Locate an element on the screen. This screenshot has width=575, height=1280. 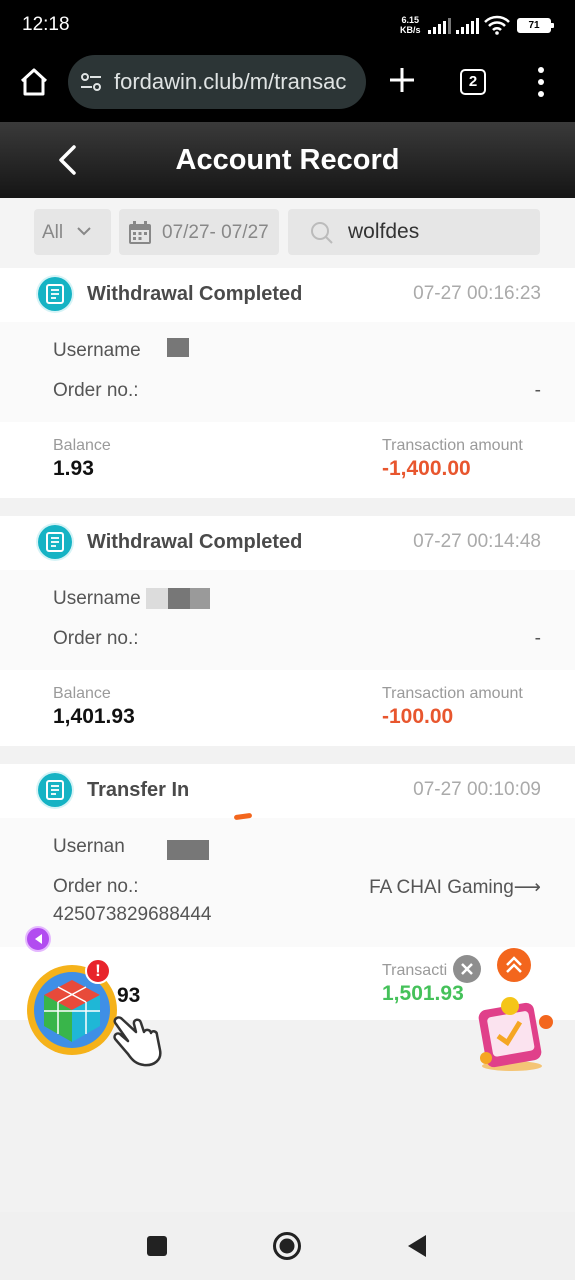
url-text: fordawin.club/m/transac is located at coordinates (230, 82).